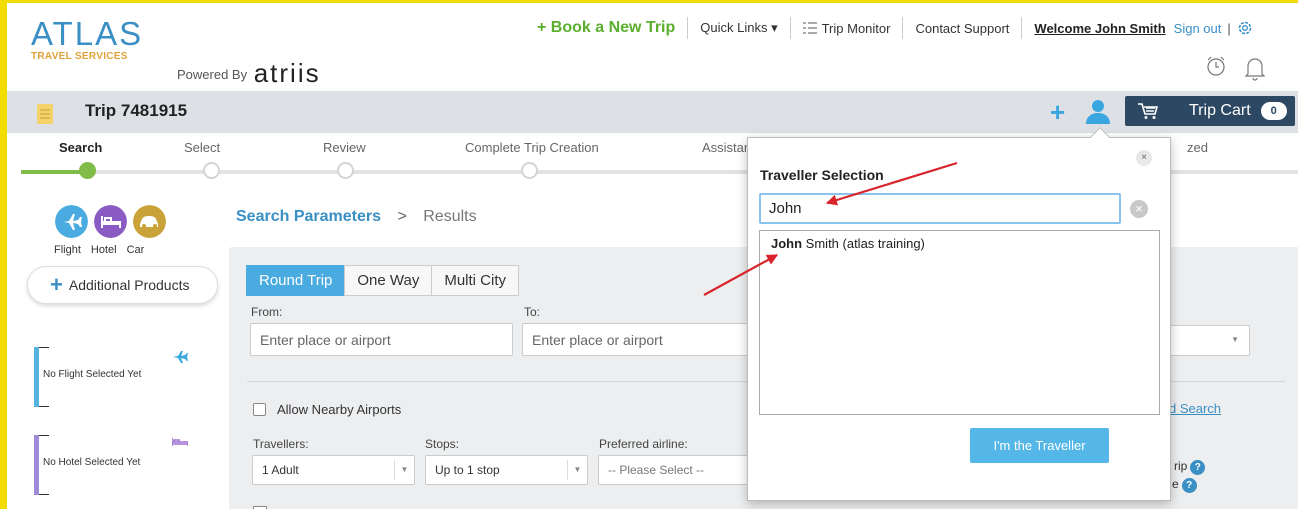 The height and width of the screenshot is (509, 1298). Describe the element at coordinates (642, 339) in the screenshot. I see `to-input: Enter place or airport` at that location.